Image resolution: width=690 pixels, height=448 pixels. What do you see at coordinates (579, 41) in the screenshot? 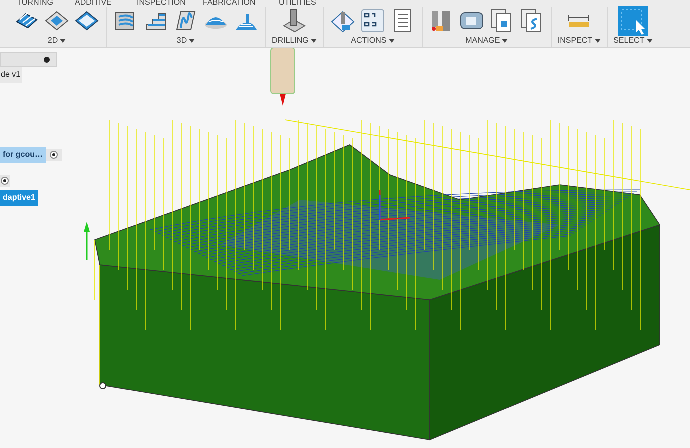
I see `group-menu-button: INSPECT` at bounding box center [579, 41].